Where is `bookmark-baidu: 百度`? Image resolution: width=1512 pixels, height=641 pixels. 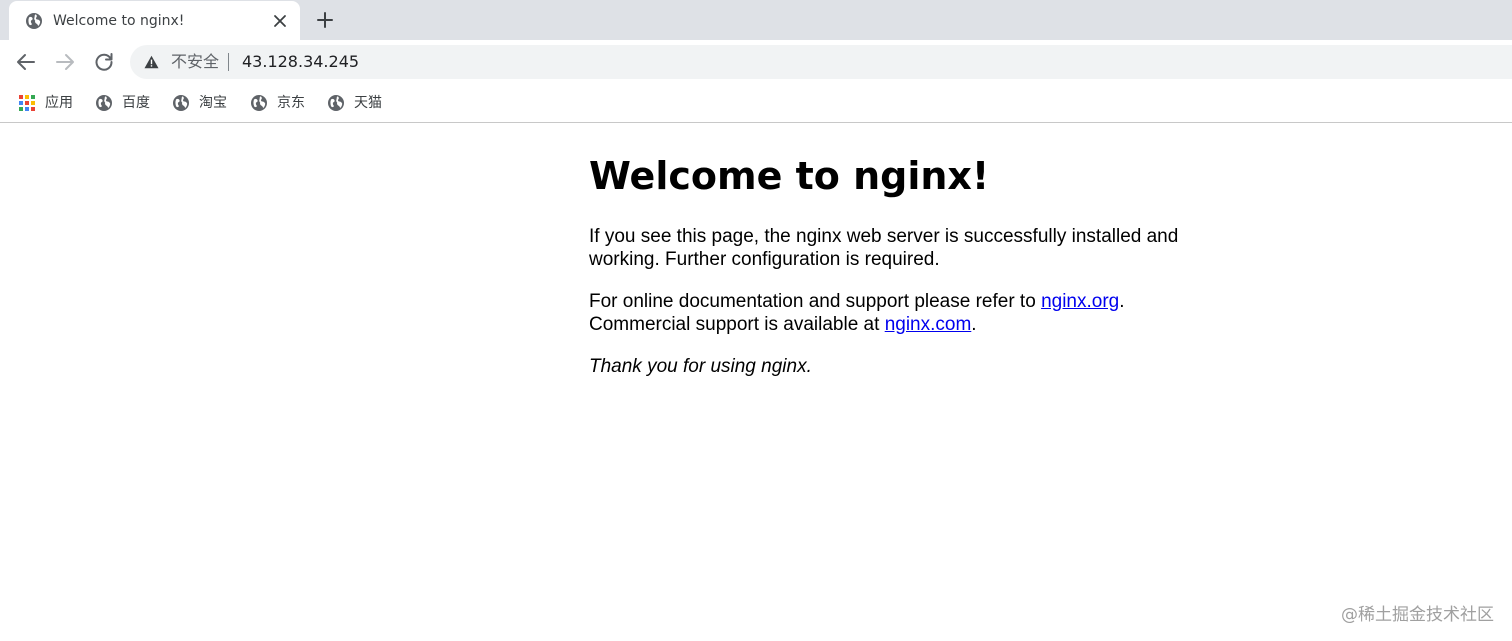
bookmark-baidu: 百度 is located at coordinates (125, 103).